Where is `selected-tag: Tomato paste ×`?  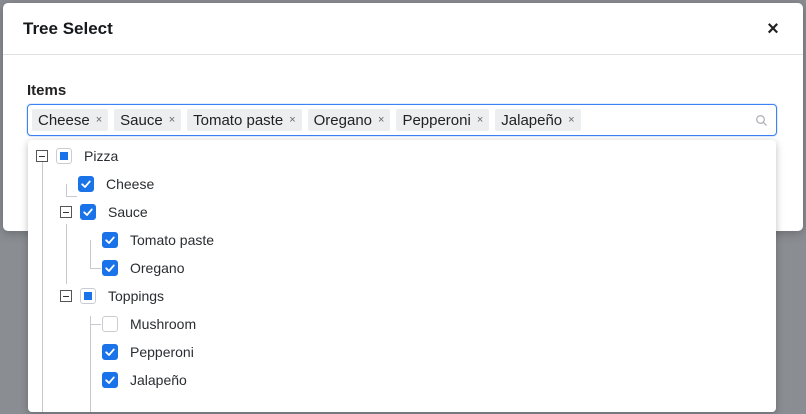
selected-tag: Tomato paste × is located at coordinates (244, 120).